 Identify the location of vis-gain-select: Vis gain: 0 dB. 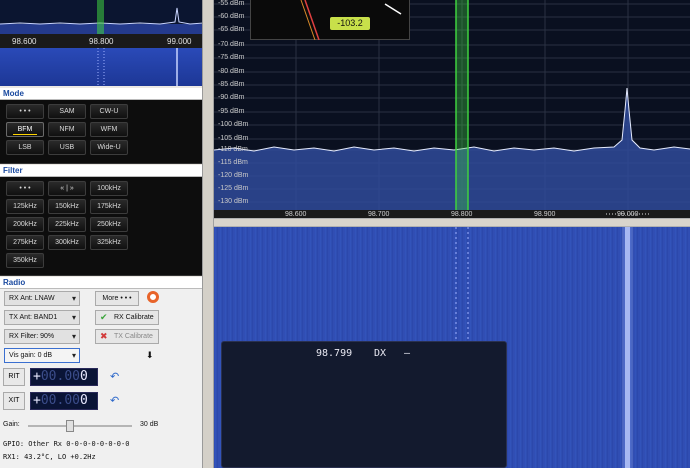
(42, 355).